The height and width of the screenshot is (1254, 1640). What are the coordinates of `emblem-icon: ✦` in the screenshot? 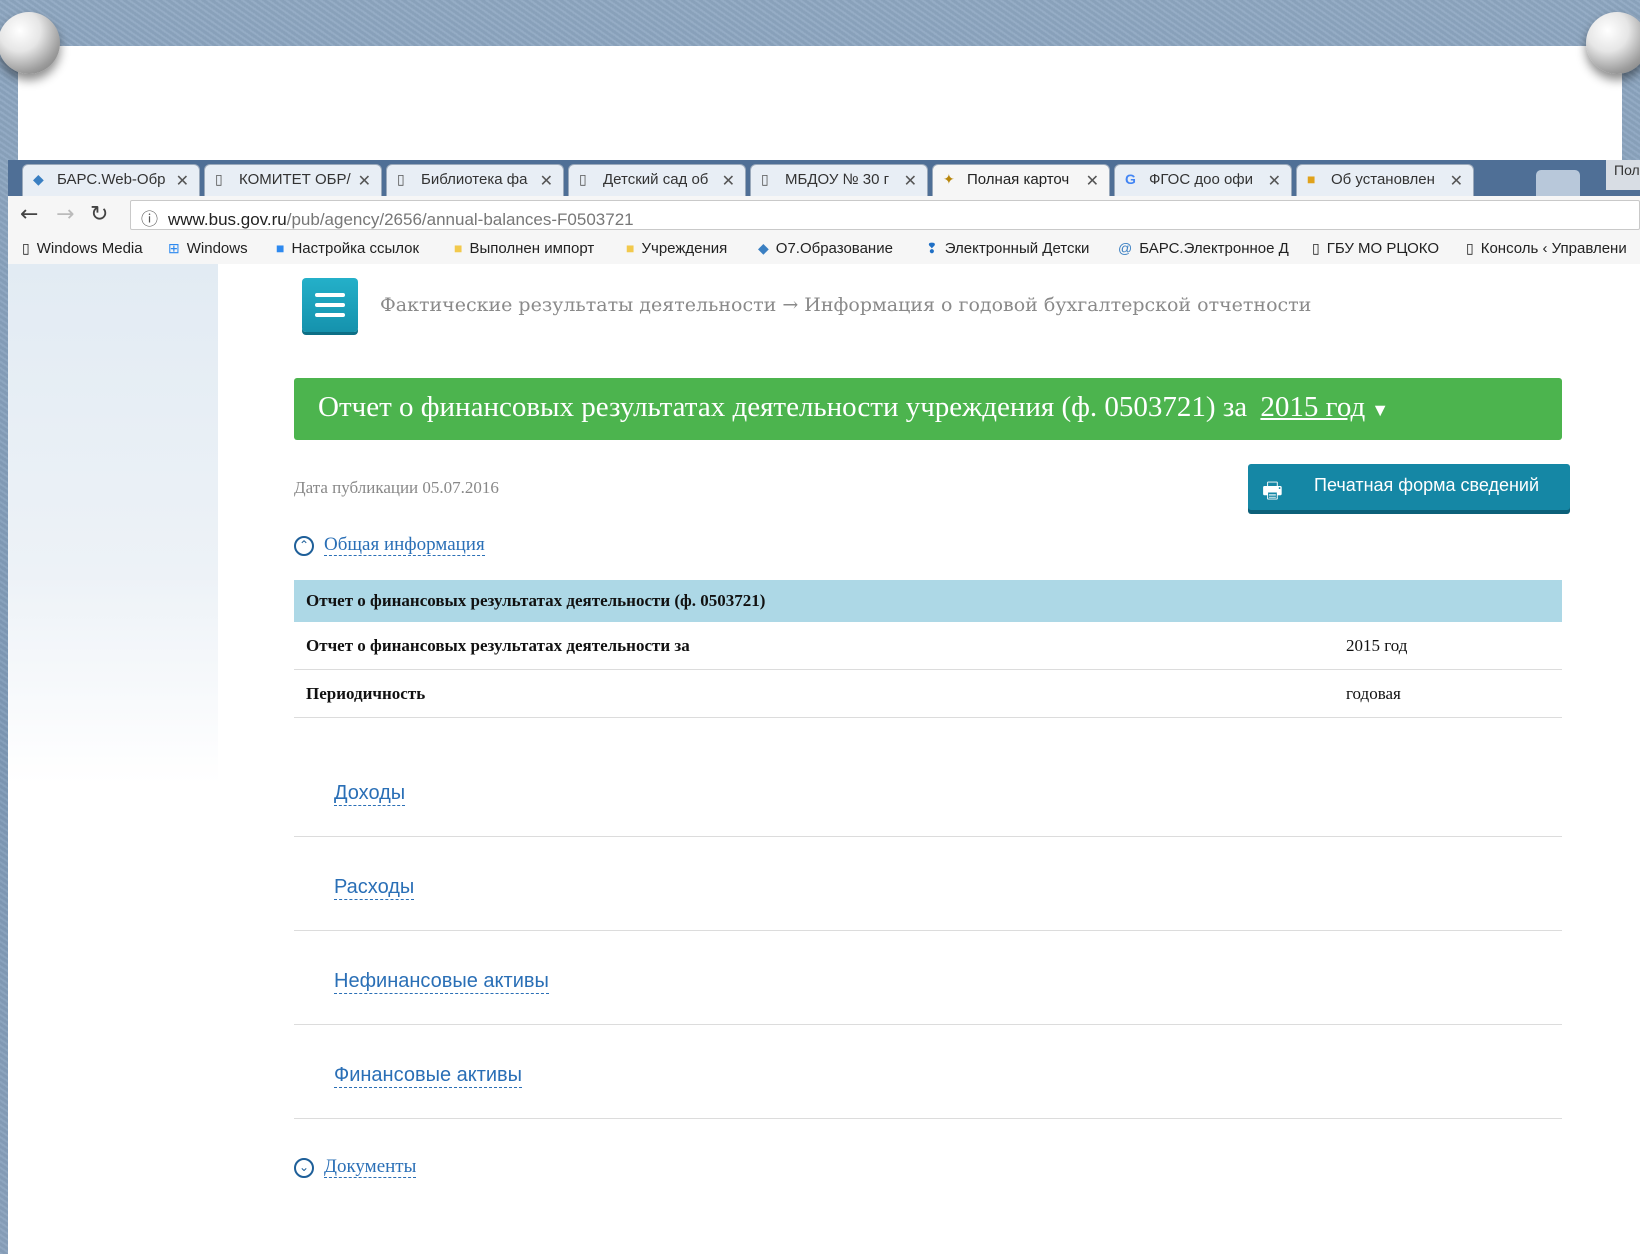 It's located at (949, 179).